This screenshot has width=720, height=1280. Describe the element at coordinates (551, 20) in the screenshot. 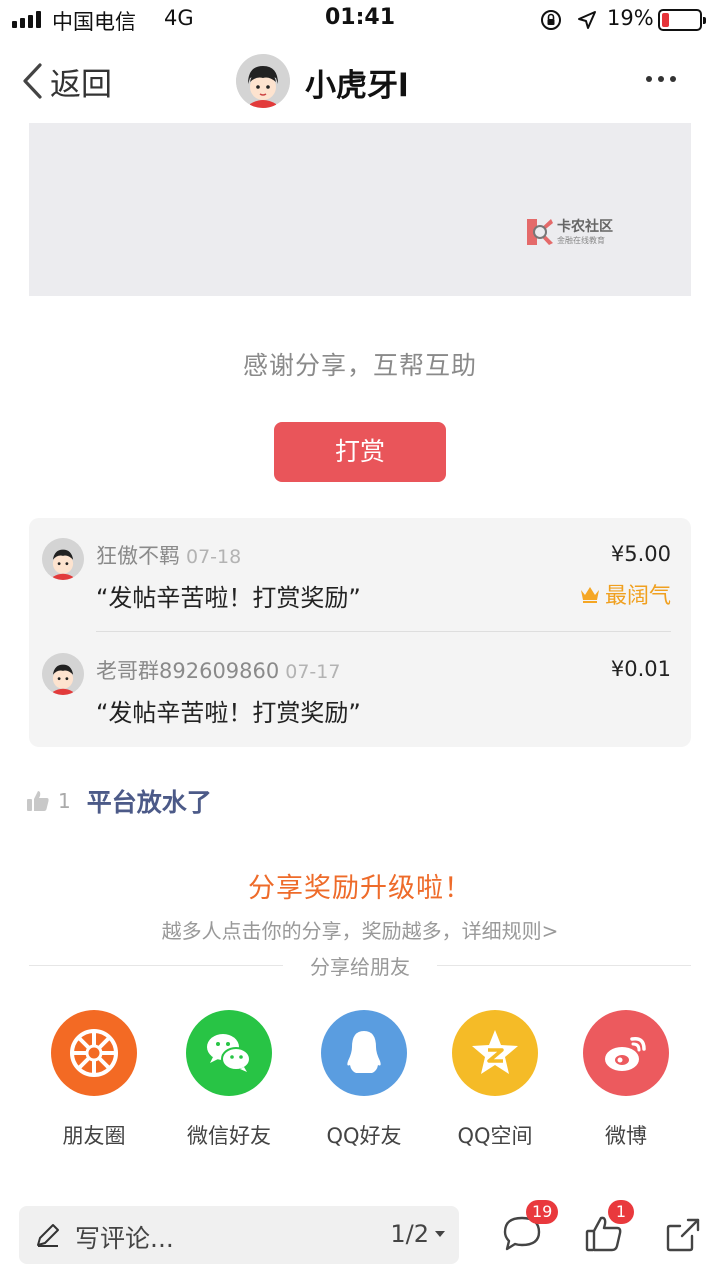

I see `orientation-lock-icon` at that location.